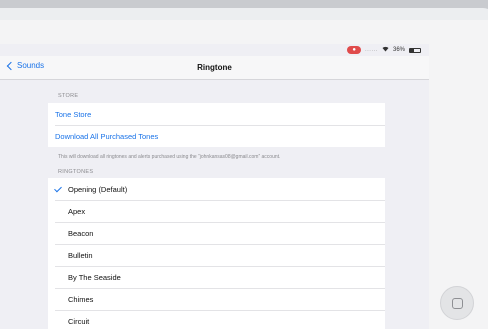 The image size is (488, 329). What do you see at coordinates (80, 255) in the screenshot?
I see `ringtone-label: Bulletin` at bounding box center [80, 255].